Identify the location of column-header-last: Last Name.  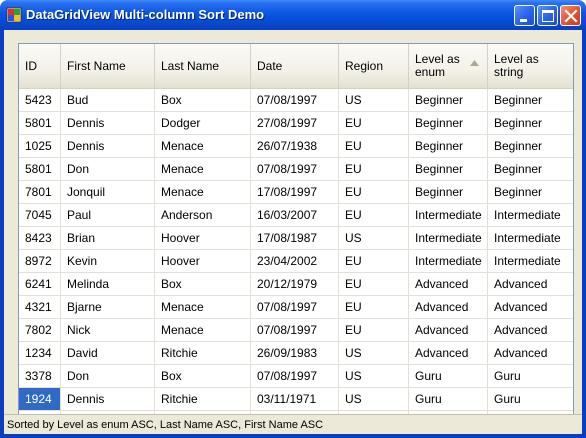
(203, 66).